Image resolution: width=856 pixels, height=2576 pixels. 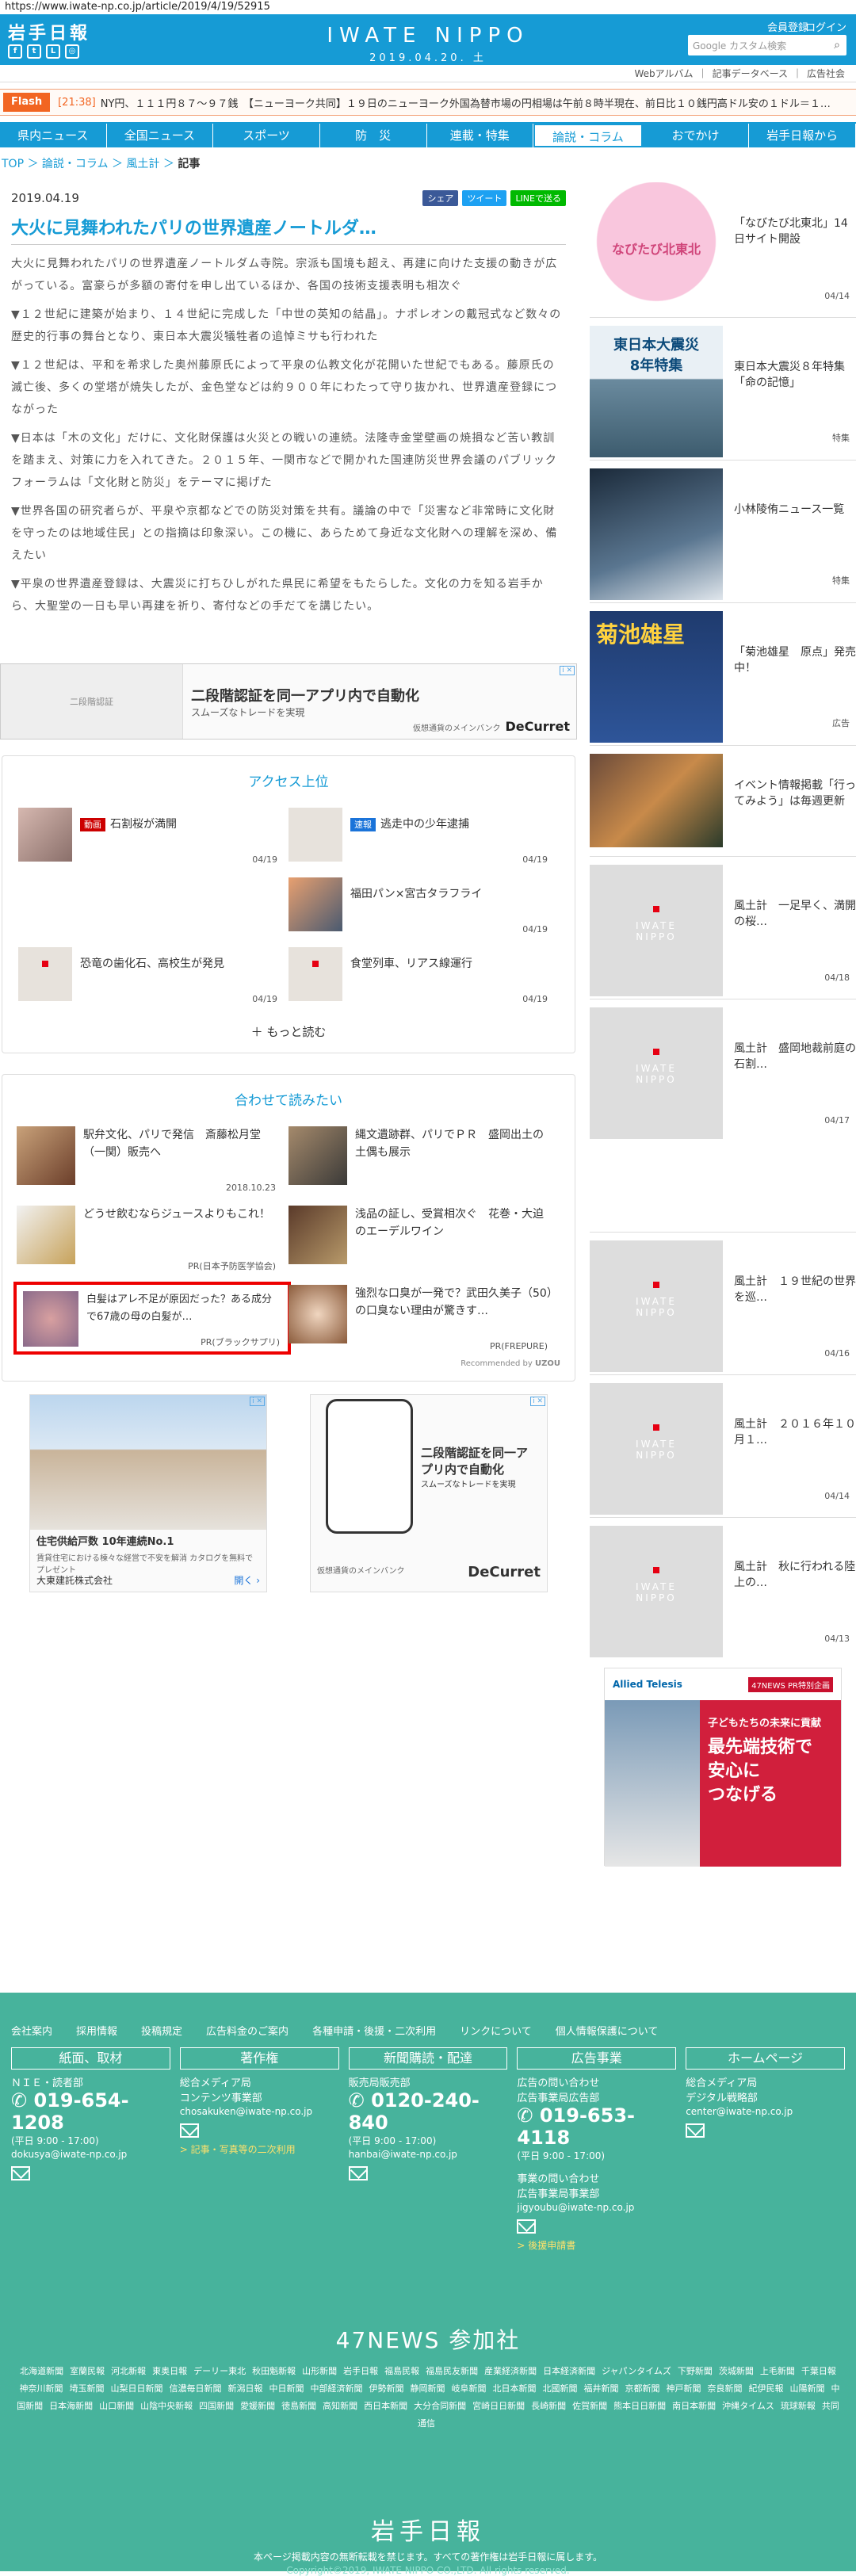 I want to click on footer-link: 各種申請・後援・二次利用, so click(x=374, y=2030).